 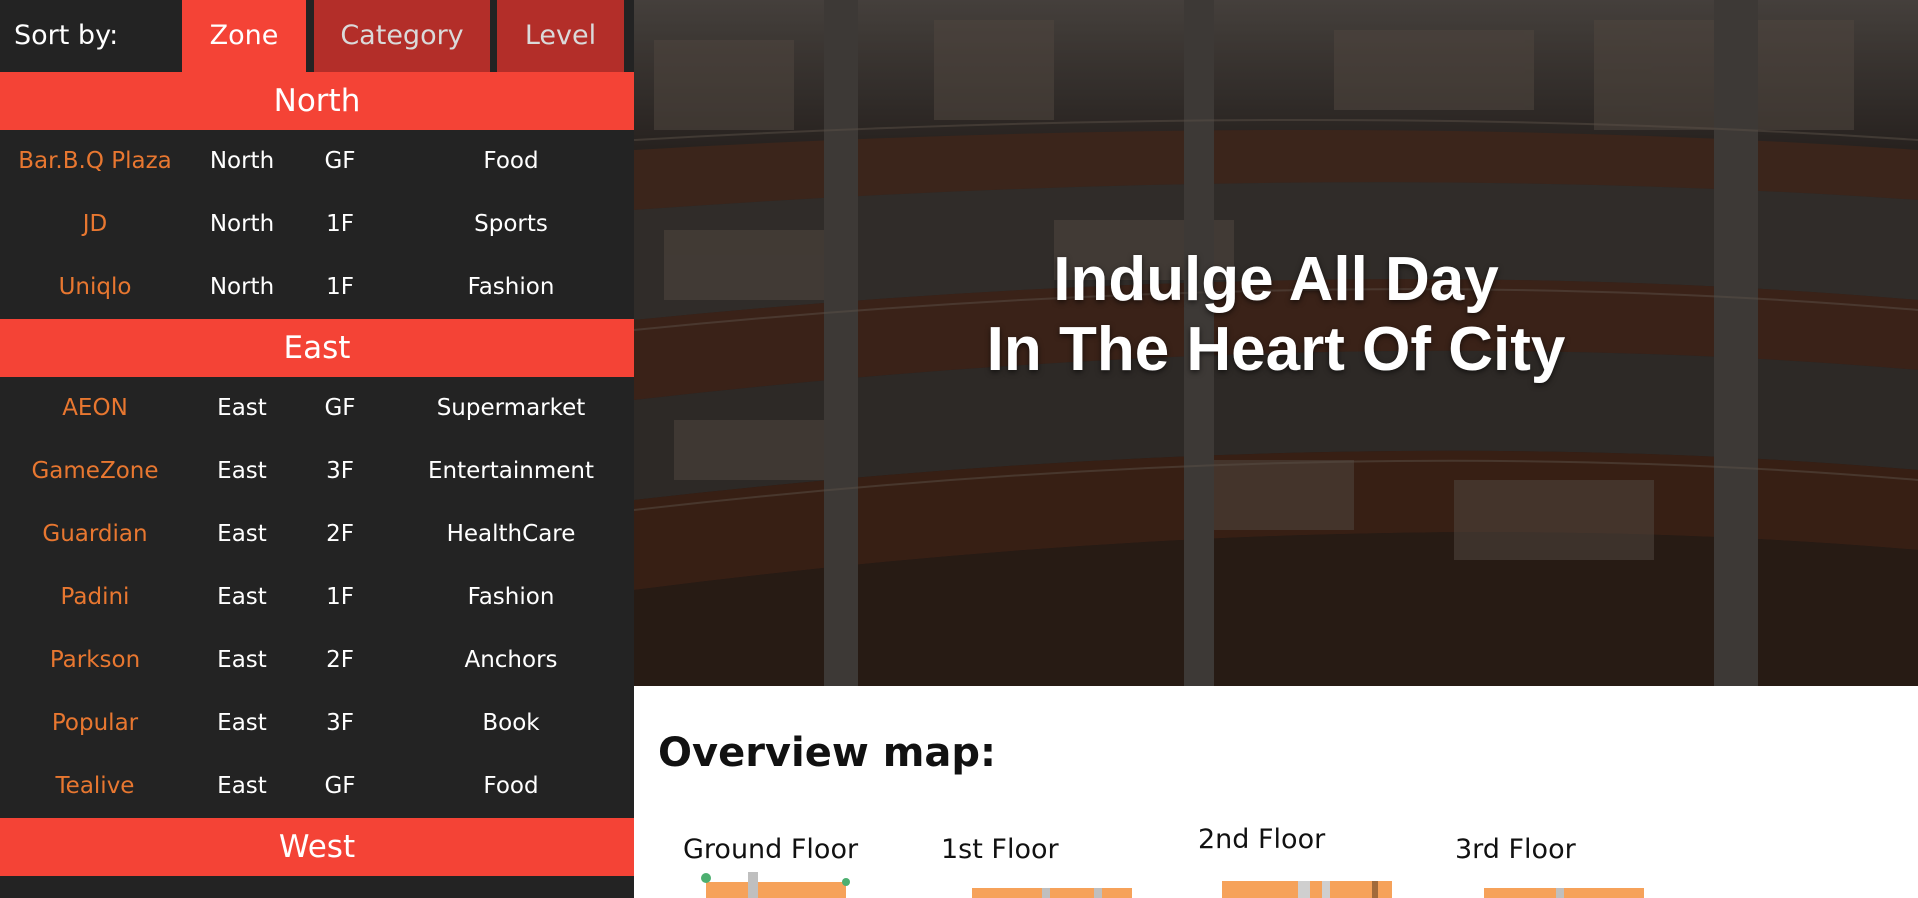 What do you see at coordinates (317, 597) in the screenshot?
I see `store-row: Padini East 1F Fashion` at bounding box center [317, 597].